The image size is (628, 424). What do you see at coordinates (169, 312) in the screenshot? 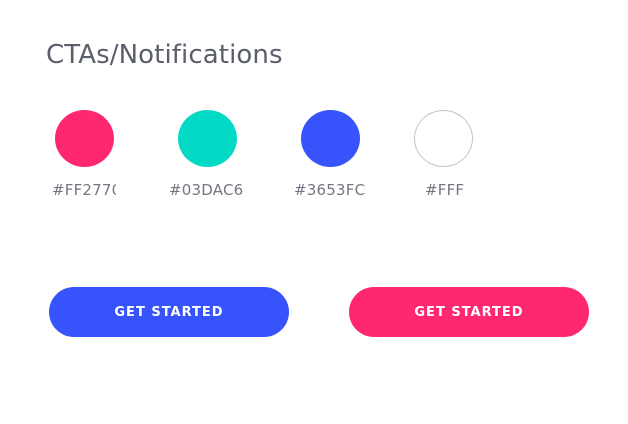
I see `get-started-button-blue: GET STARTED` at bounding box center [169, 312].